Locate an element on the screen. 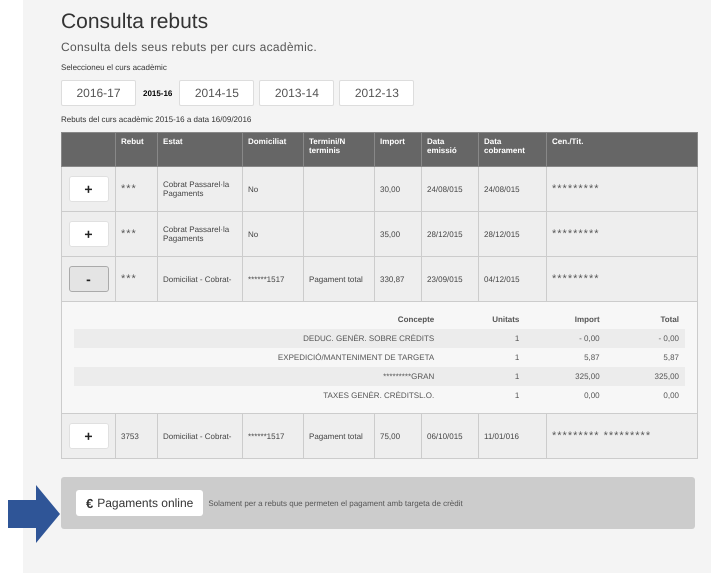 Image resolution: width=711 pixels, height=573 pixels. column-header: Data cobrament is located at coordinates (512, 149).